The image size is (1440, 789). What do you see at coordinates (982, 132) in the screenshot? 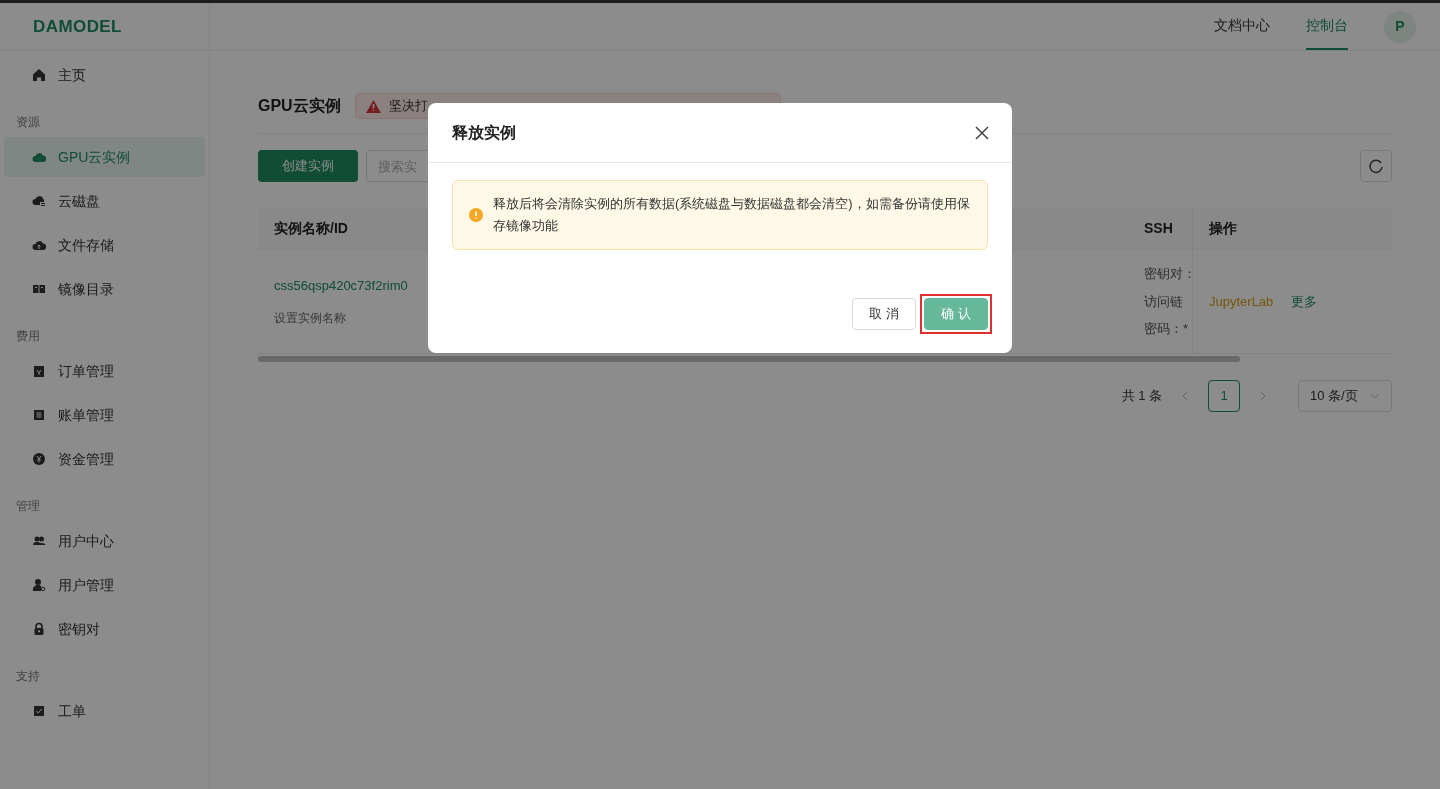
I see `close-icon` at bounding box center [982, 132].